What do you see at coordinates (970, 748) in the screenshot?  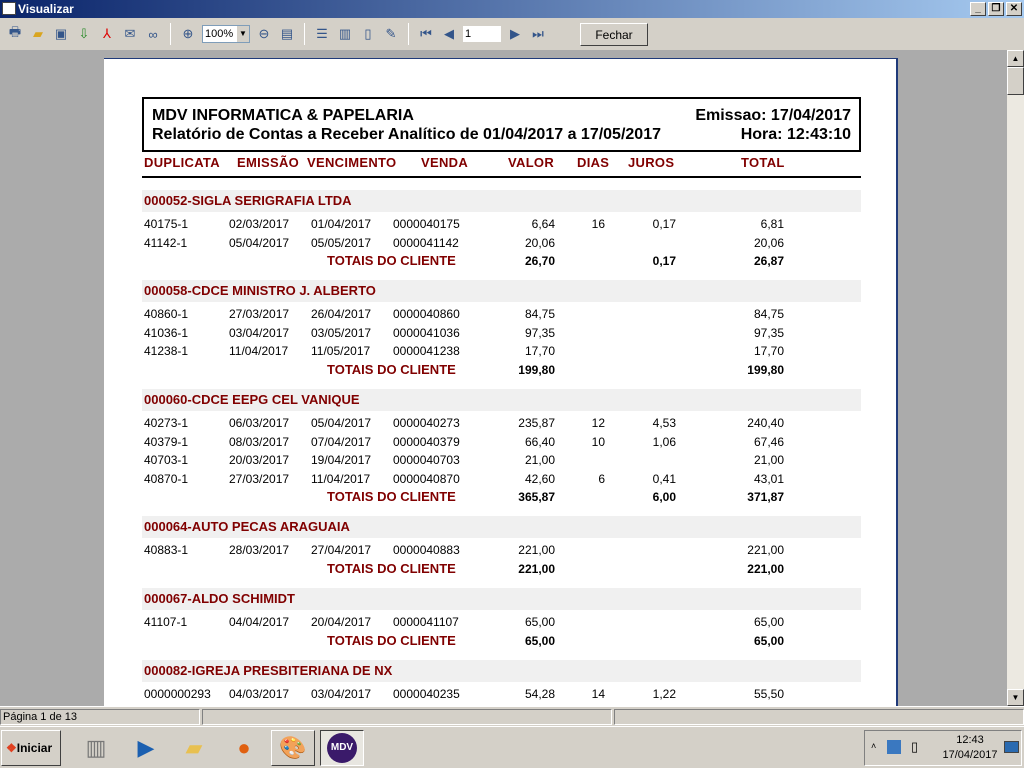 I see `clock: 12:43 17/04/2017` at bounding box center [970, 748].